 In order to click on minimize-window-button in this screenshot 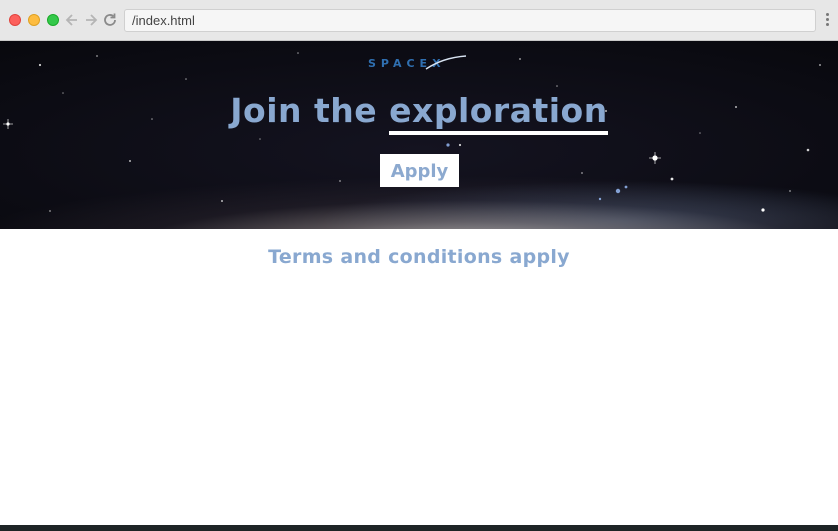, I will do `click(34, 20)`.